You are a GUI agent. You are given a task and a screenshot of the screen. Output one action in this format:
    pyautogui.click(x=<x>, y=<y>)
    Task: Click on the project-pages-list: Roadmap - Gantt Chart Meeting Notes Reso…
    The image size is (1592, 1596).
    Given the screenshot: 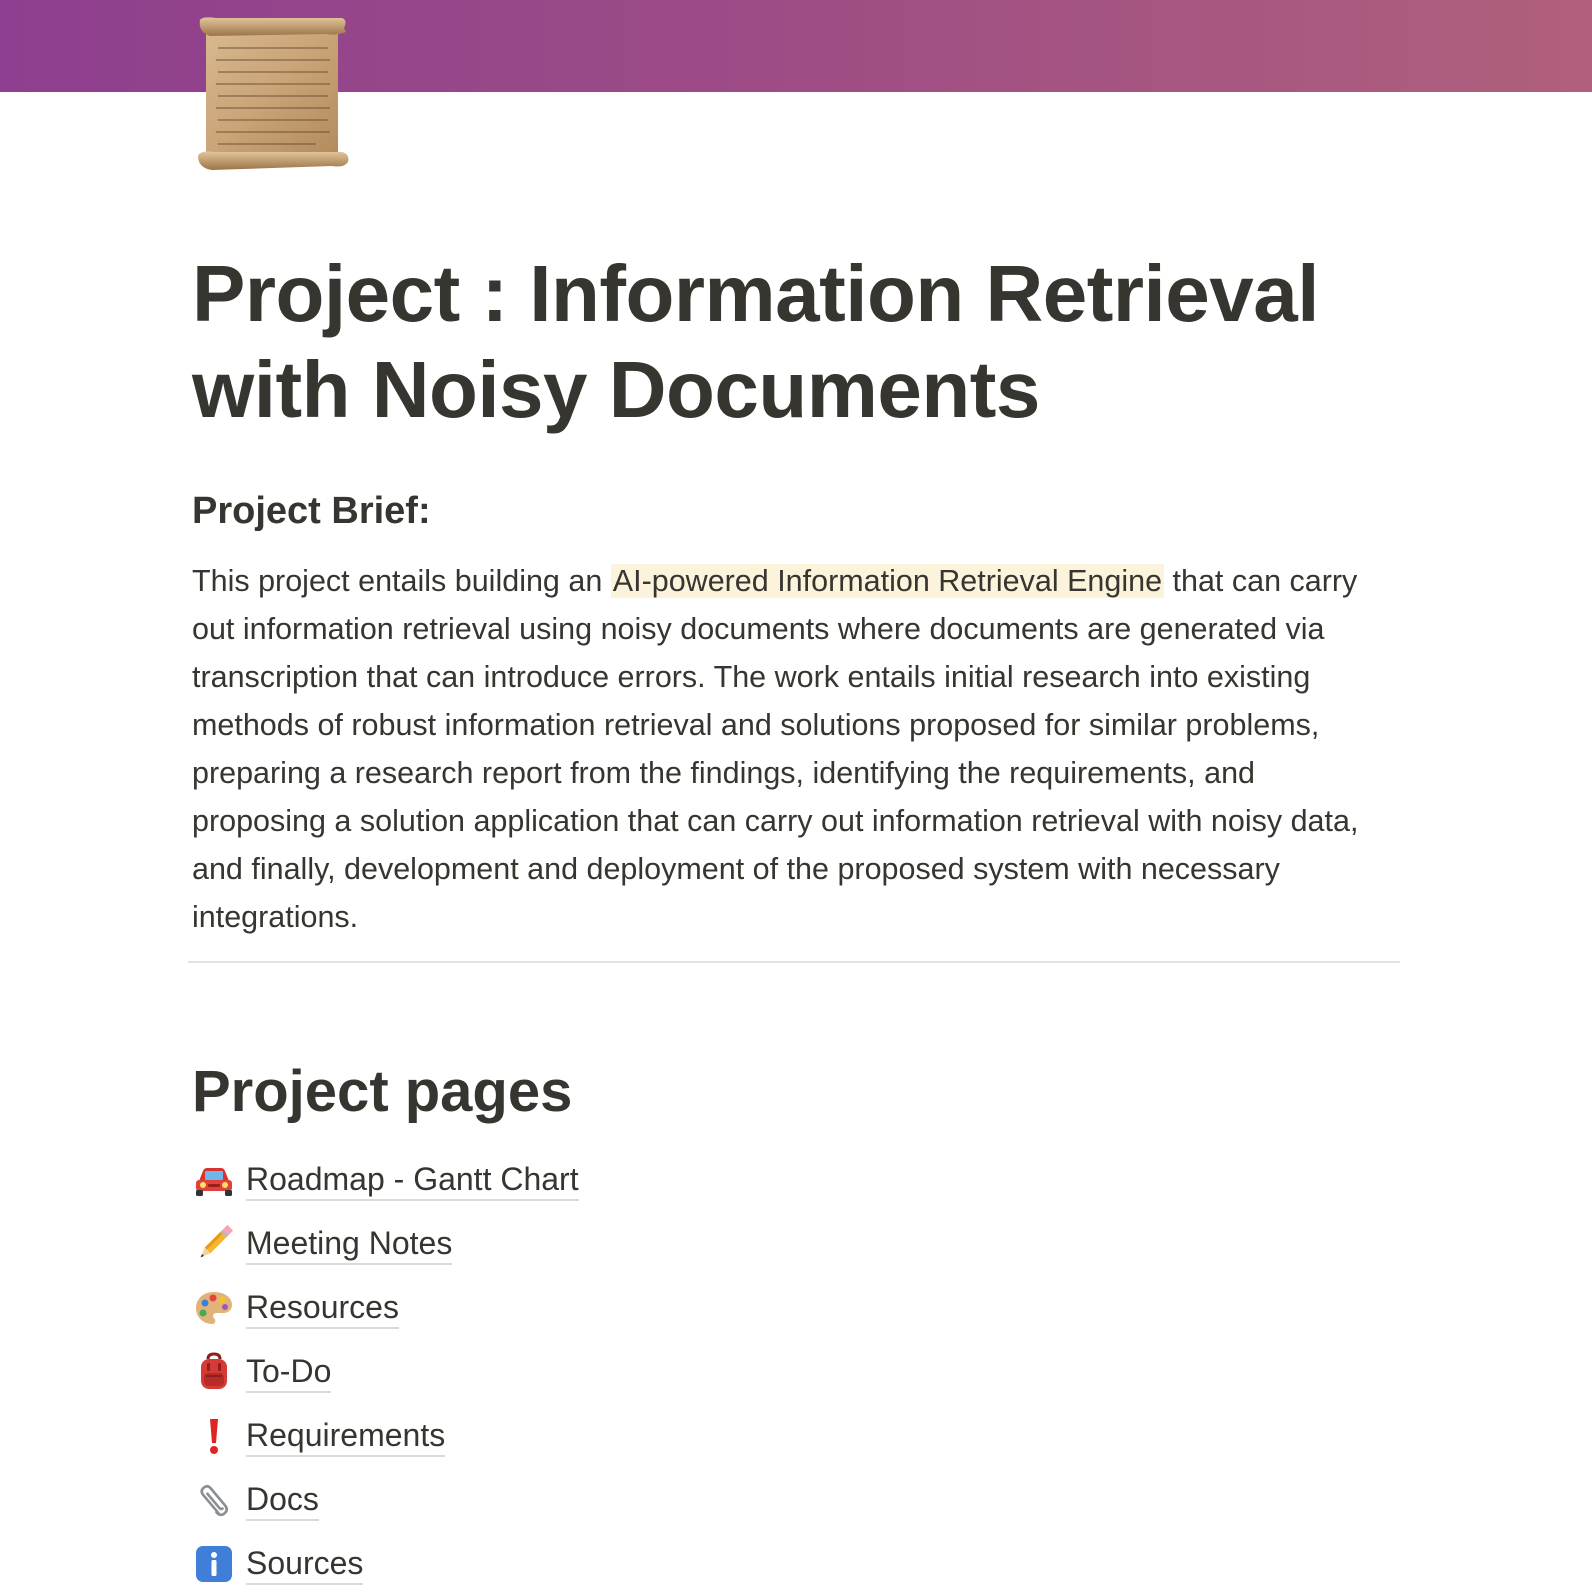 What is the action you would take?
    pyautogui.click(x=542, y=1372)
    